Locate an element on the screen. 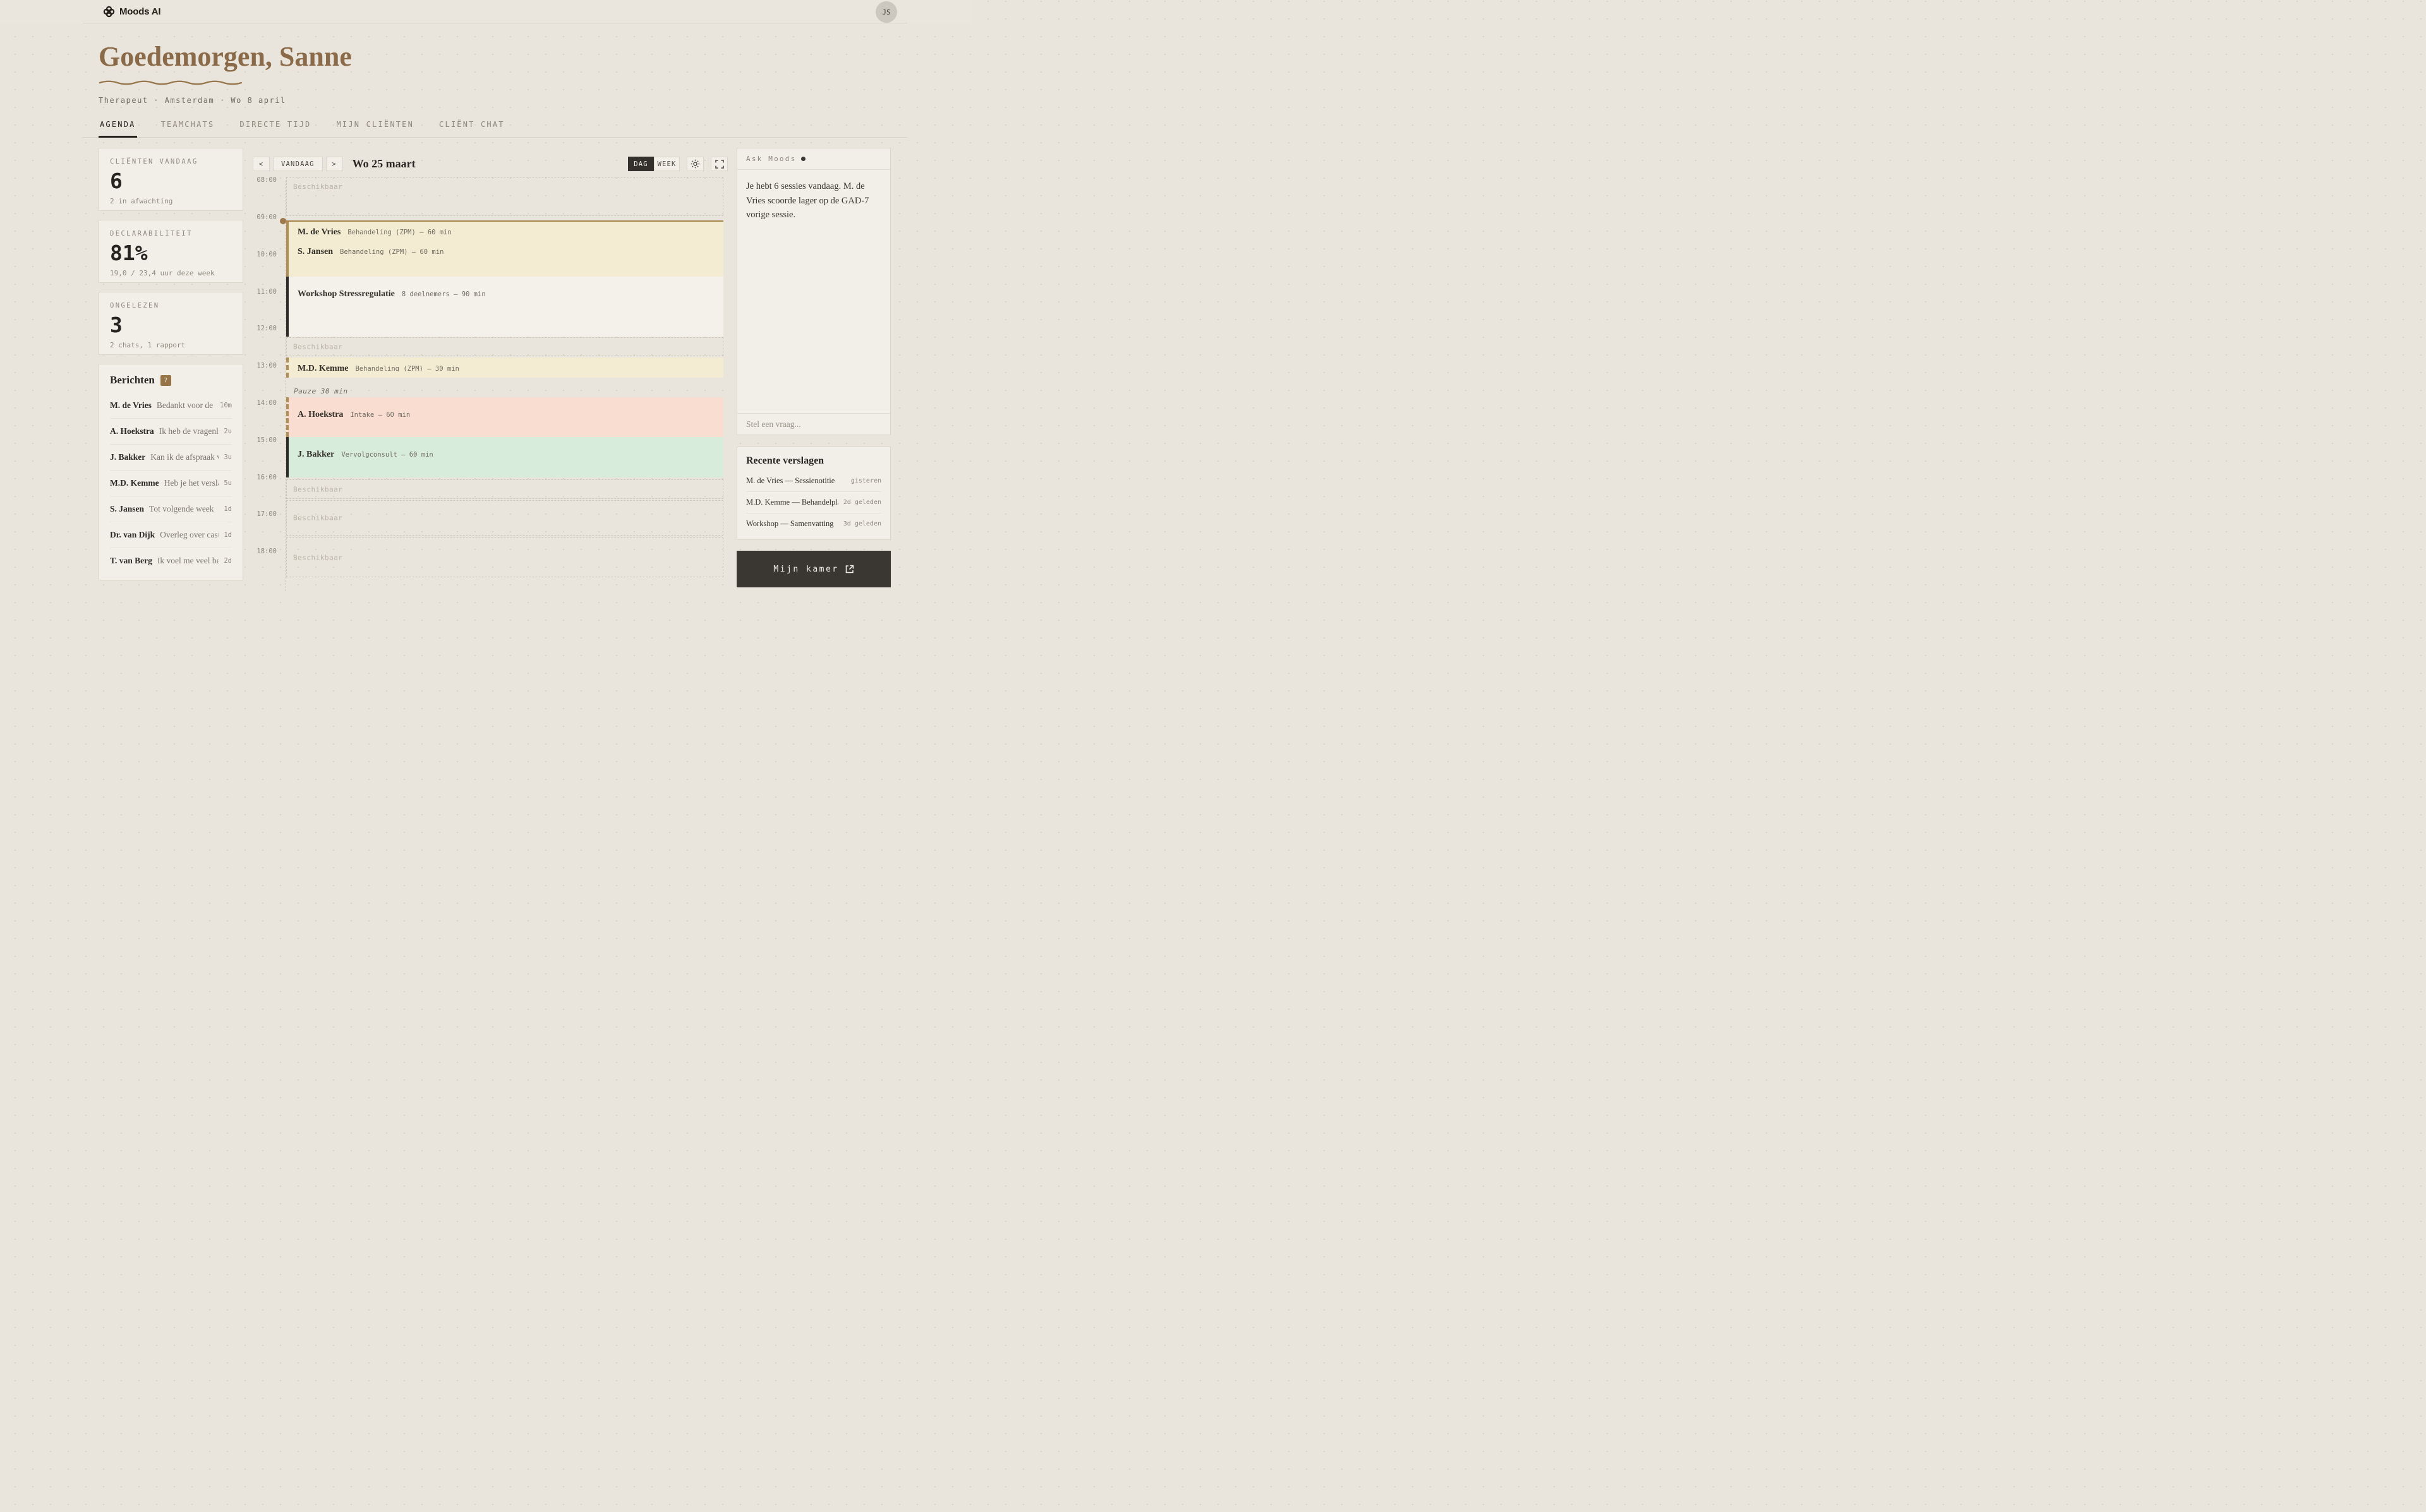 This screenshot has width=2426, height=1512. message-list-item: Dr. van Dijk Overleg over casus Hoek… 1d is located at coordinates (171, 535).